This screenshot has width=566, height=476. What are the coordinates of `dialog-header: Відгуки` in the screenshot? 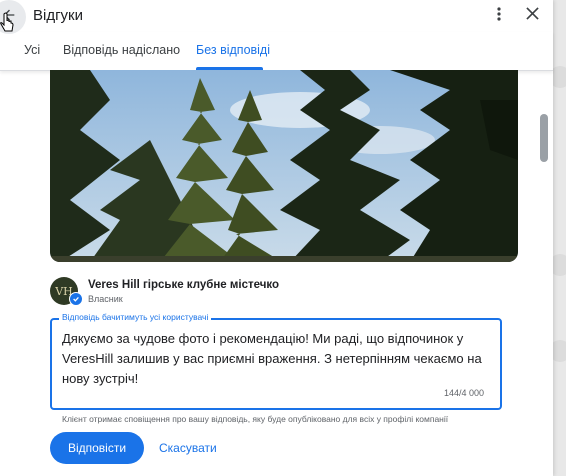 It's located at (276, 17).